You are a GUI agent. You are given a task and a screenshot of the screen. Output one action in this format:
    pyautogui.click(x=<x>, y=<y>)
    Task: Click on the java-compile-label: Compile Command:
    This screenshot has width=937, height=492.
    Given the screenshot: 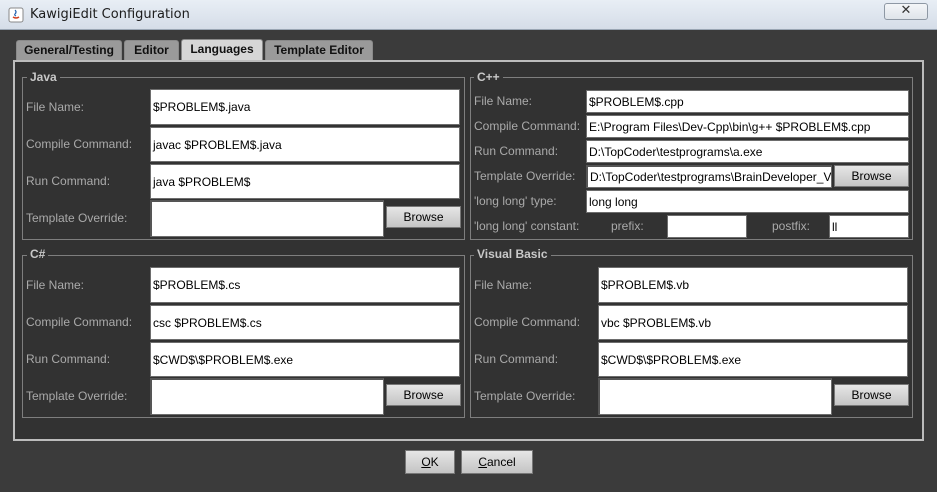 What is the action you would take?
    pyautogui.click(x=79, y=144)
    